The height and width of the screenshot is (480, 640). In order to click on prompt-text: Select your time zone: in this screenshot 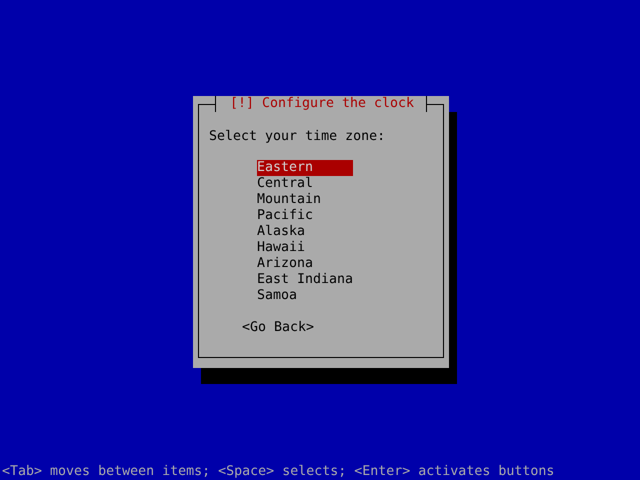, I will do `click(297, 137)`.